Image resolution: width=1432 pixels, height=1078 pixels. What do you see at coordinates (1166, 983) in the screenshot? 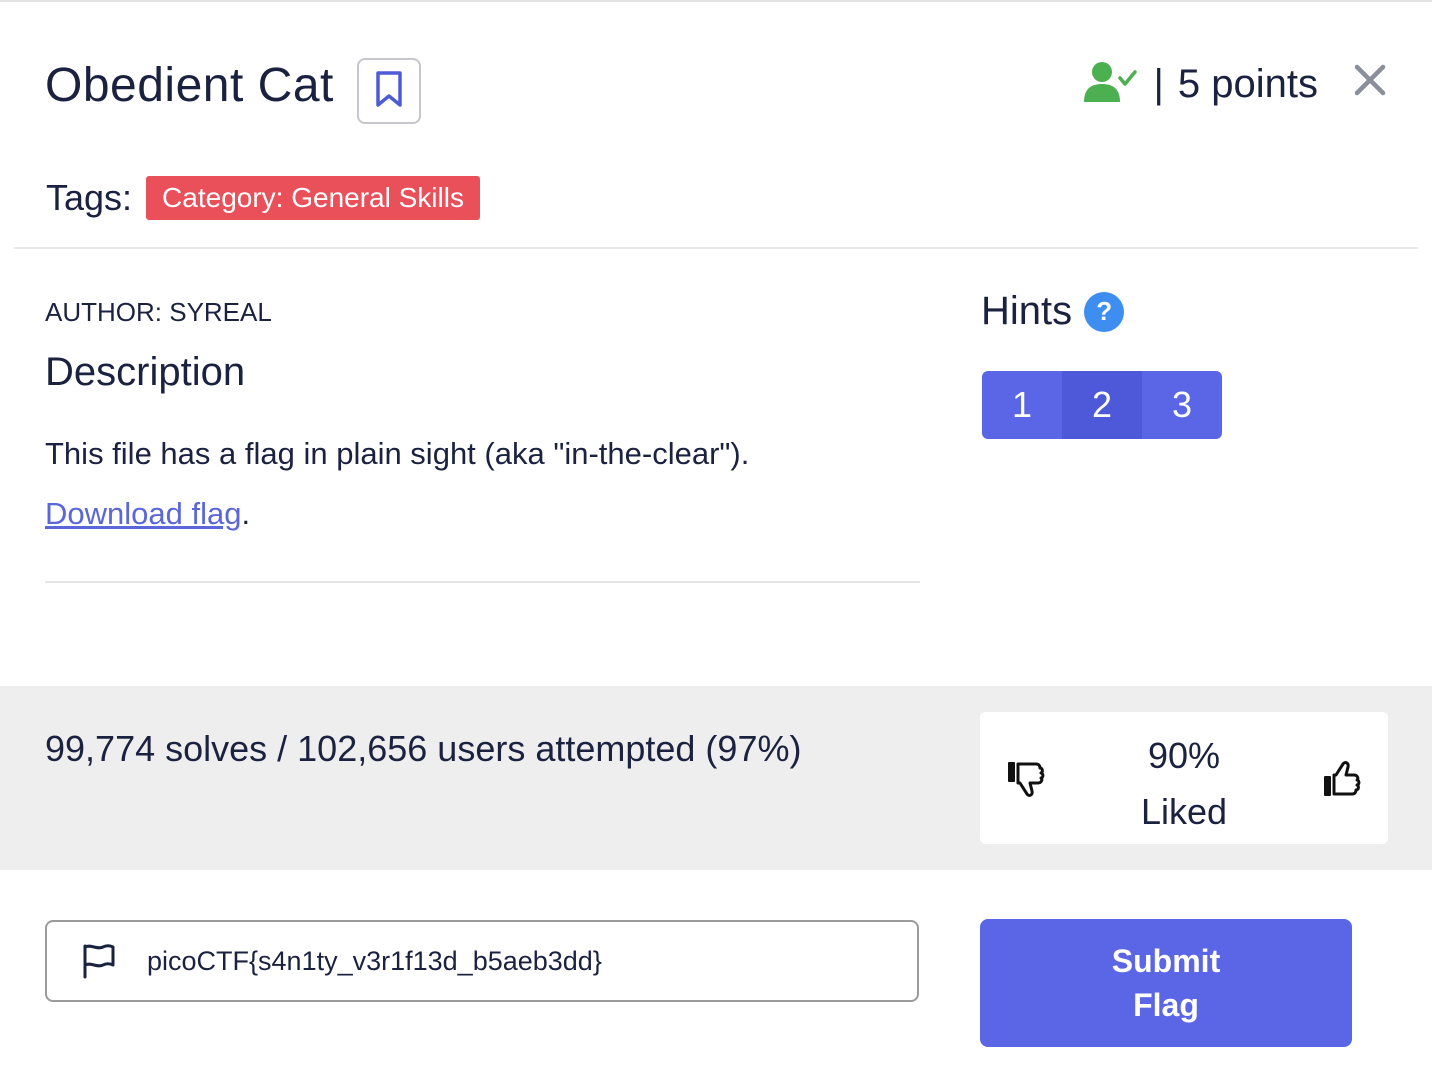
I see `submit-flag-button: Submit Flag` at bounding box center [1166, 983].